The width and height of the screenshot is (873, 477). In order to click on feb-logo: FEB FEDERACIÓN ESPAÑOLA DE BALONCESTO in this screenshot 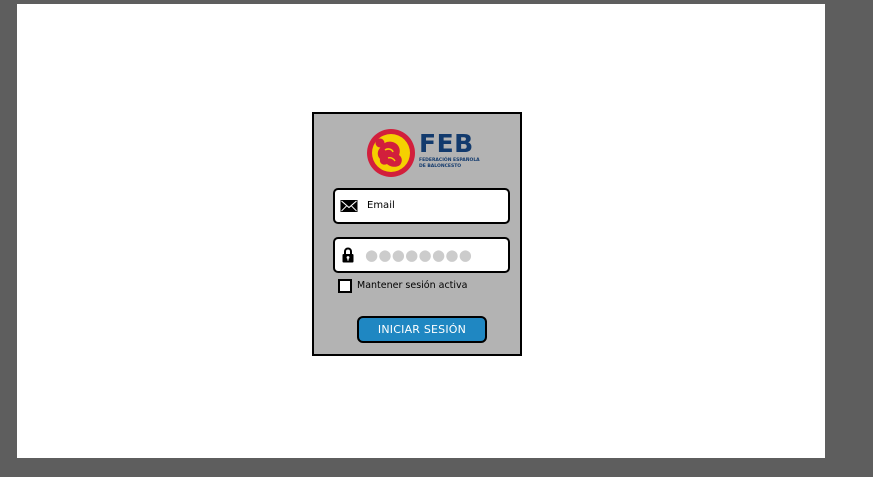, I will do `click(426, 153)`.